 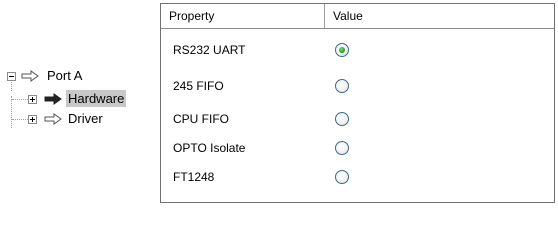 I want to click on collapse-icon, so click(x=11, y=76).